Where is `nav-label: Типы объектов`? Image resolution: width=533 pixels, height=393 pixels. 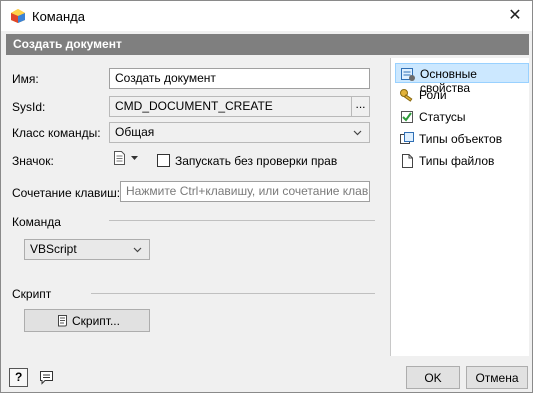
nav-label: Типы объектов is located at coordinates (461, 139).